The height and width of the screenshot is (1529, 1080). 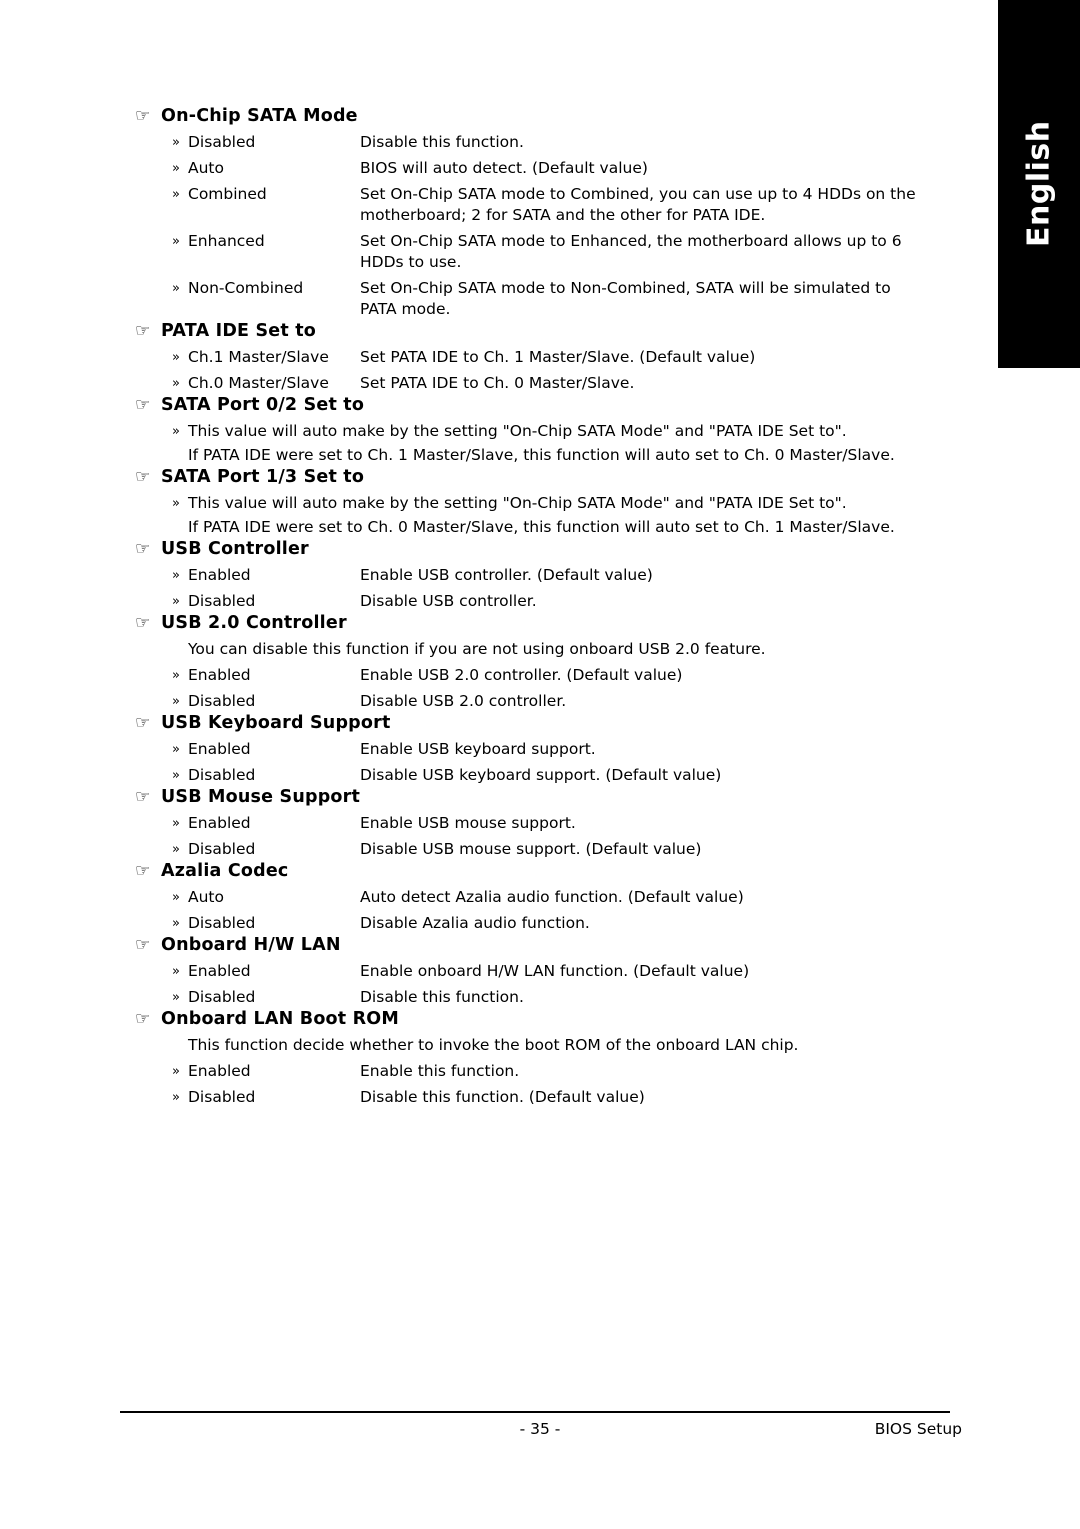 I want to click on option-row: » Disabled Disable Azalia audio function., so click(x=550, y=923).